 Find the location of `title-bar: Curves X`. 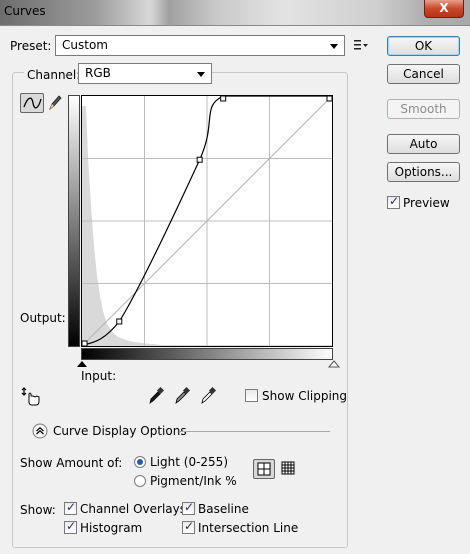

title-bar: Curves X is located at coordinates (235, 13).